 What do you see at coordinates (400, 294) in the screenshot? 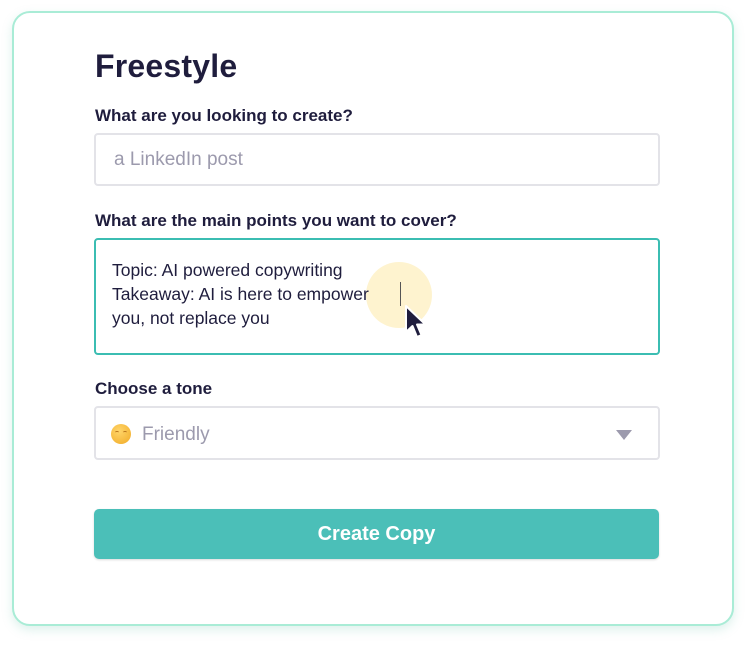
I see `text-caret` at bounding box center [400, 294].